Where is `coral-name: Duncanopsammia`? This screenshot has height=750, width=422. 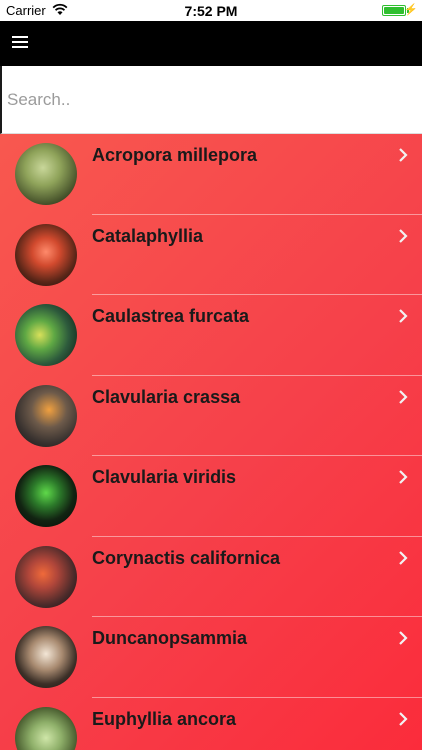
coral-name: Duncanopsammia is located at coordinates (170, 638).